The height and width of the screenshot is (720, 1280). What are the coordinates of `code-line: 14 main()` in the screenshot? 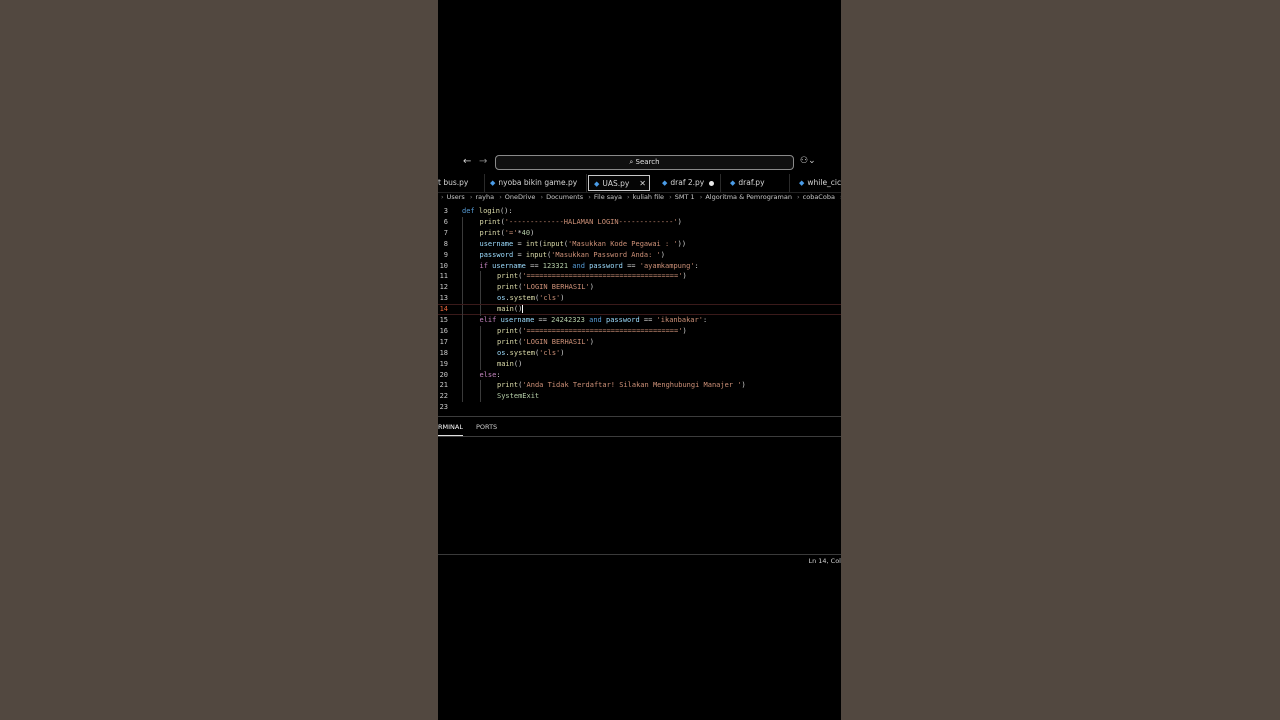 It's located at (639, 310).